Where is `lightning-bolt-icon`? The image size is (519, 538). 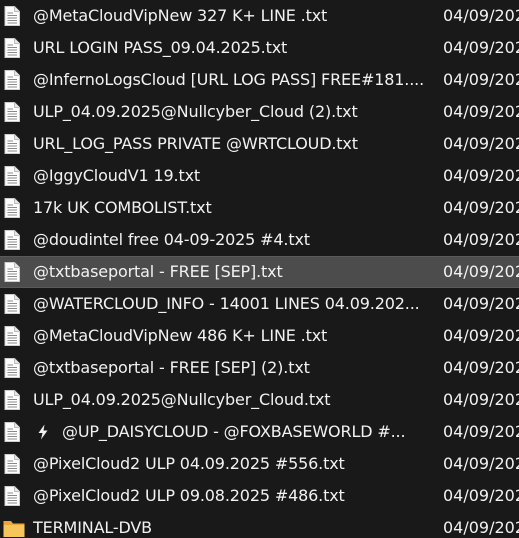 lightning-bolt-icon is located at coordinates (43, 432).